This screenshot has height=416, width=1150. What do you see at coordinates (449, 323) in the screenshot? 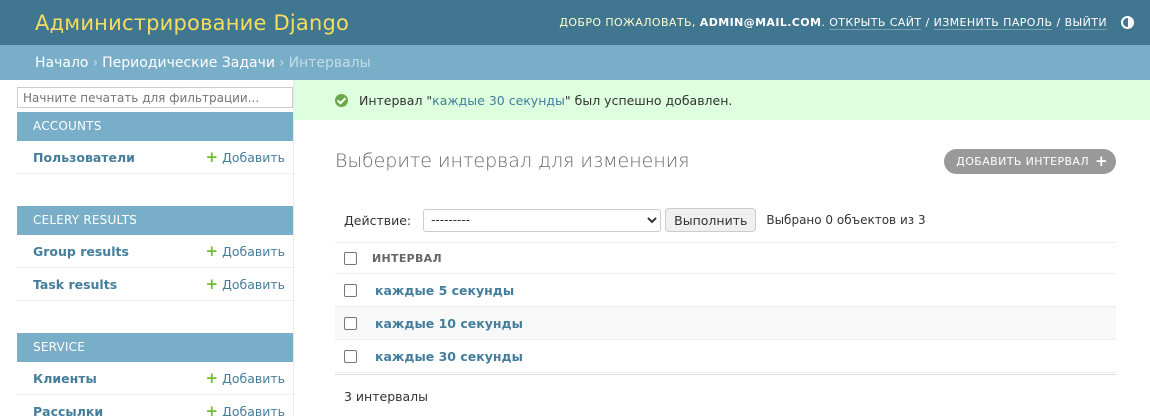
I see `interval-link: каждые 10 секунды` at bounding box center [449, 323].